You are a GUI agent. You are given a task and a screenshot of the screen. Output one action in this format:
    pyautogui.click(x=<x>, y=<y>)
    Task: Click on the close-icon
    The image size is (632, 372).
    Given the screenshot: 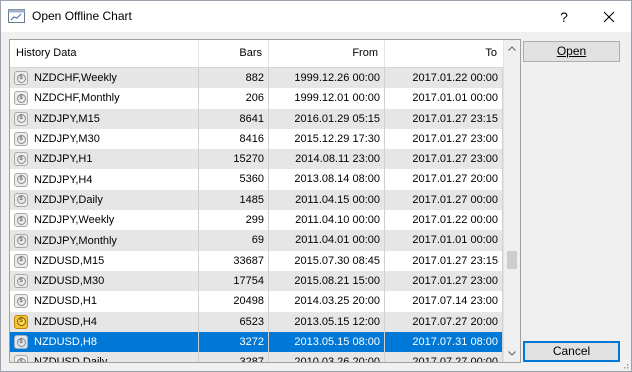 What is the action you would take?
    pyautogui.click(x=609, y=16)
    